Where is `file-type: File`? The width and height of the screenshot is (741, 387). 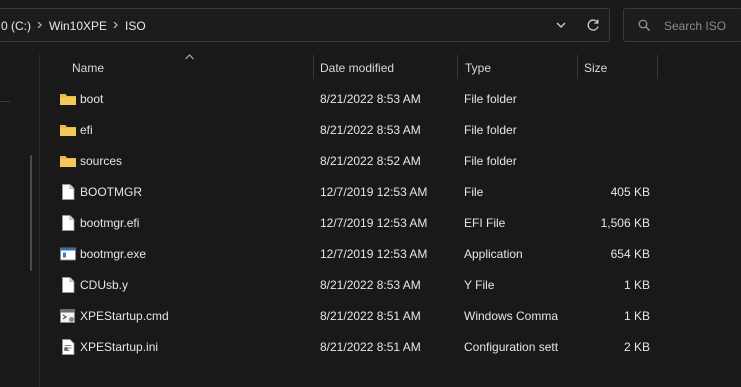 file-type: File is located at coordinates (474, 192).